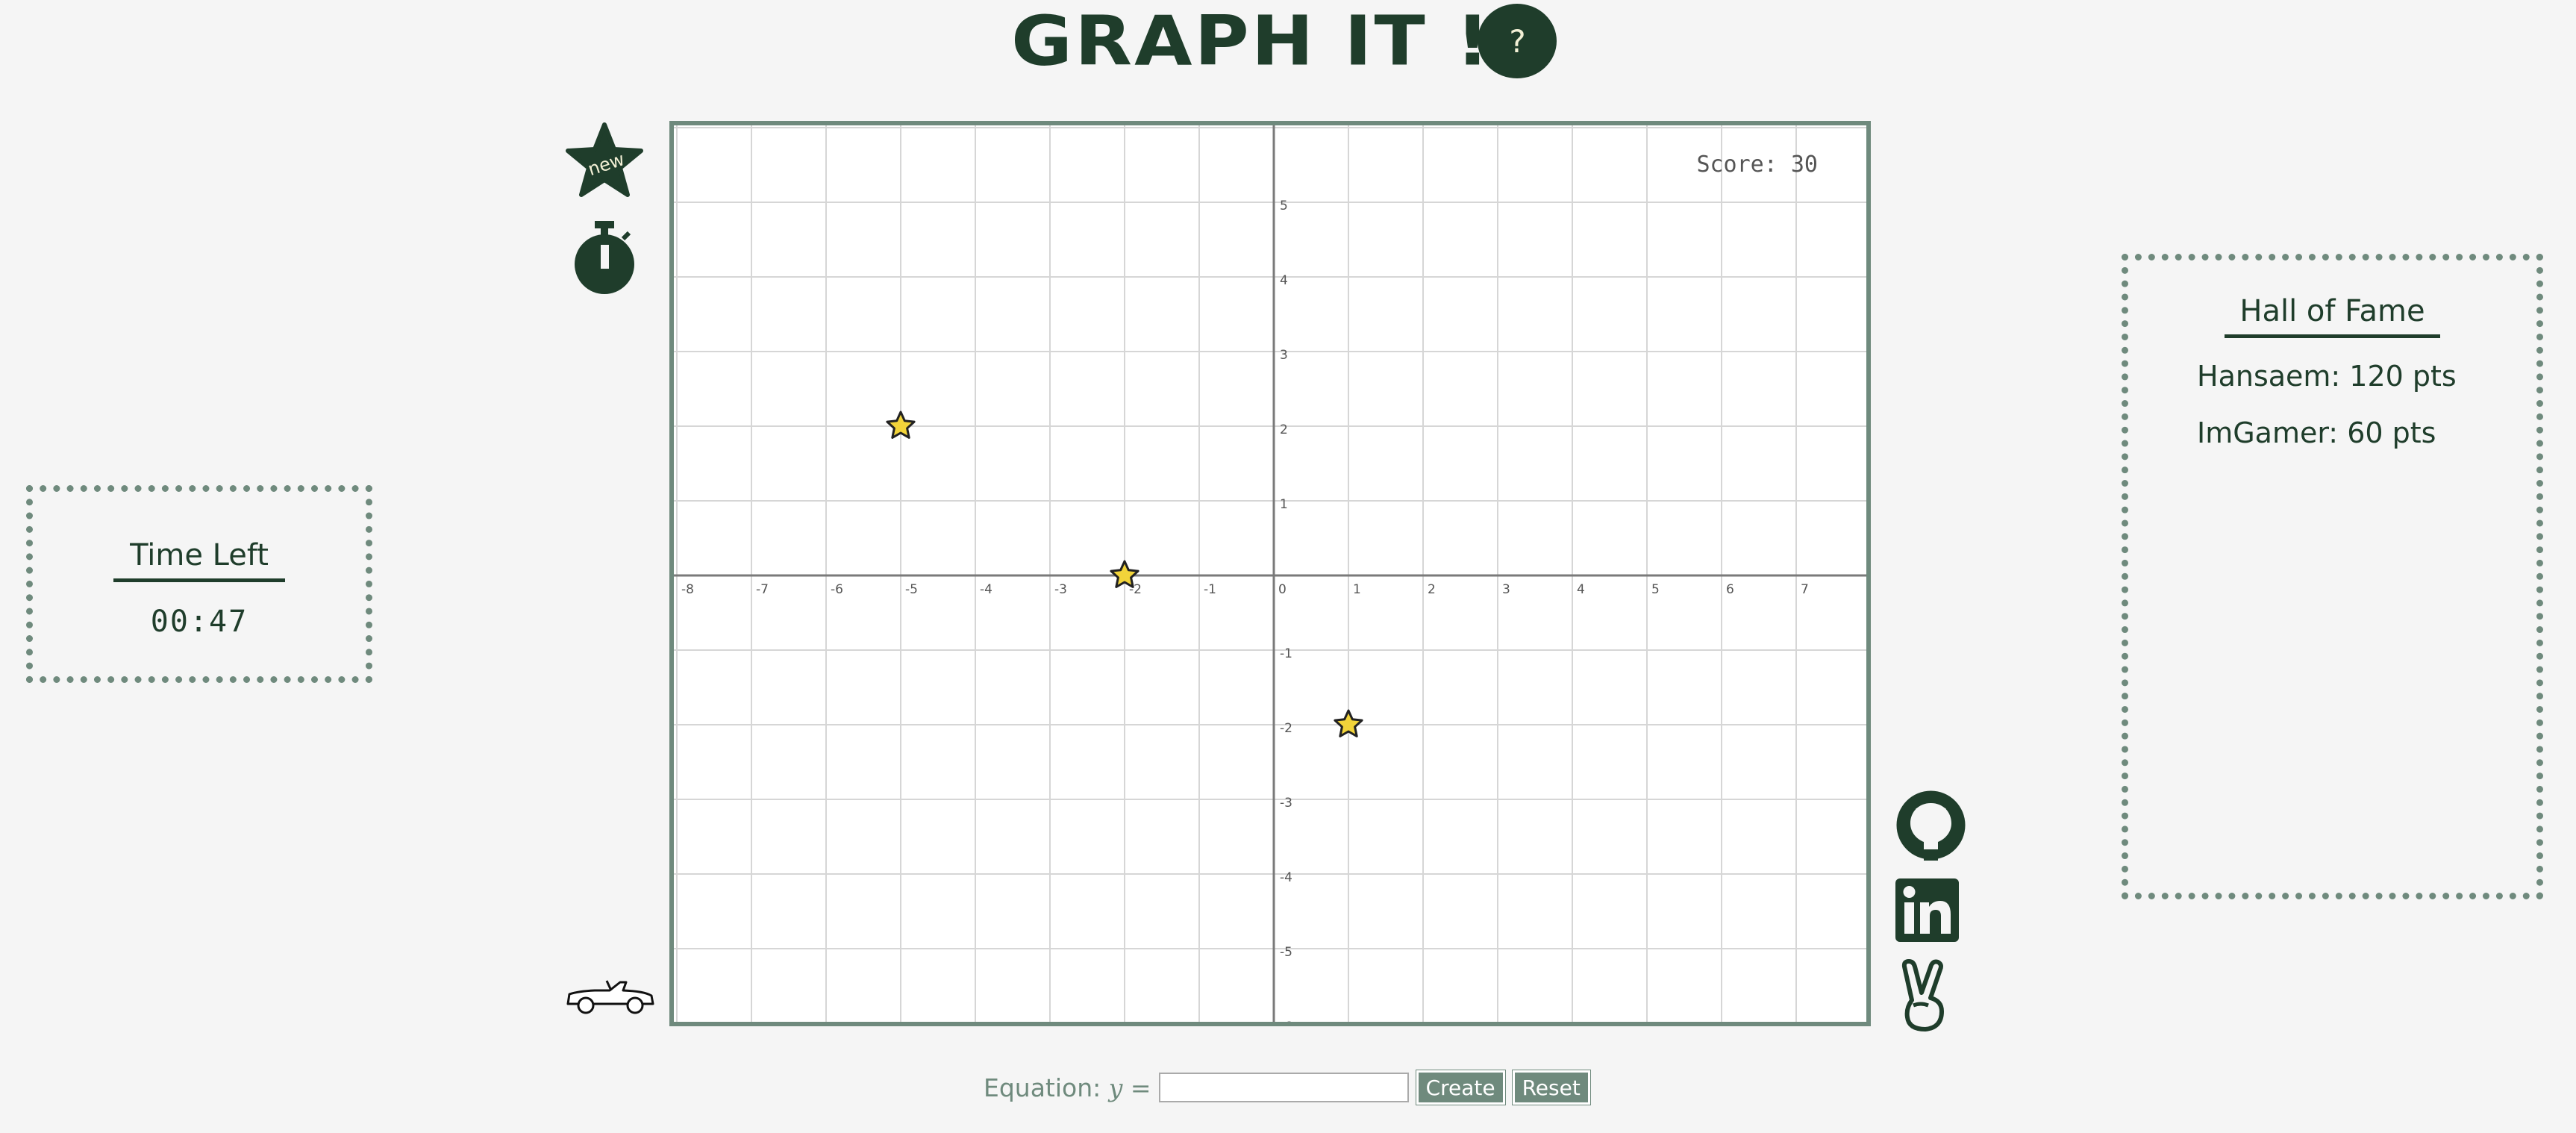  What do you see at coordinates (1284, 430) in the screenshot?
I see `y-tick-label: 2` at bounding box center [1284, 430].